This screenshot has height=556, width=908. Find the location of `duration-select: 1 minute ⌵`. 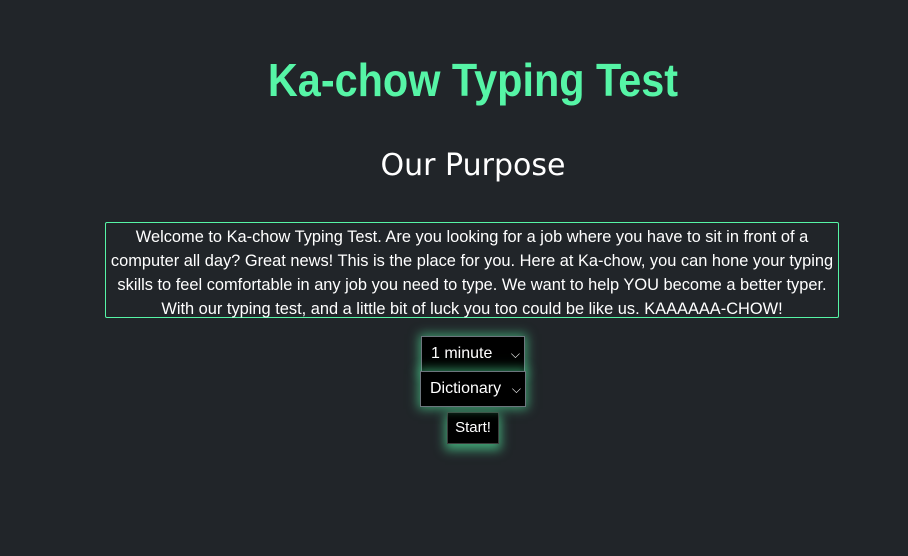

duration-select: 1 minute ⌵ is located at coordinates (473, 354).